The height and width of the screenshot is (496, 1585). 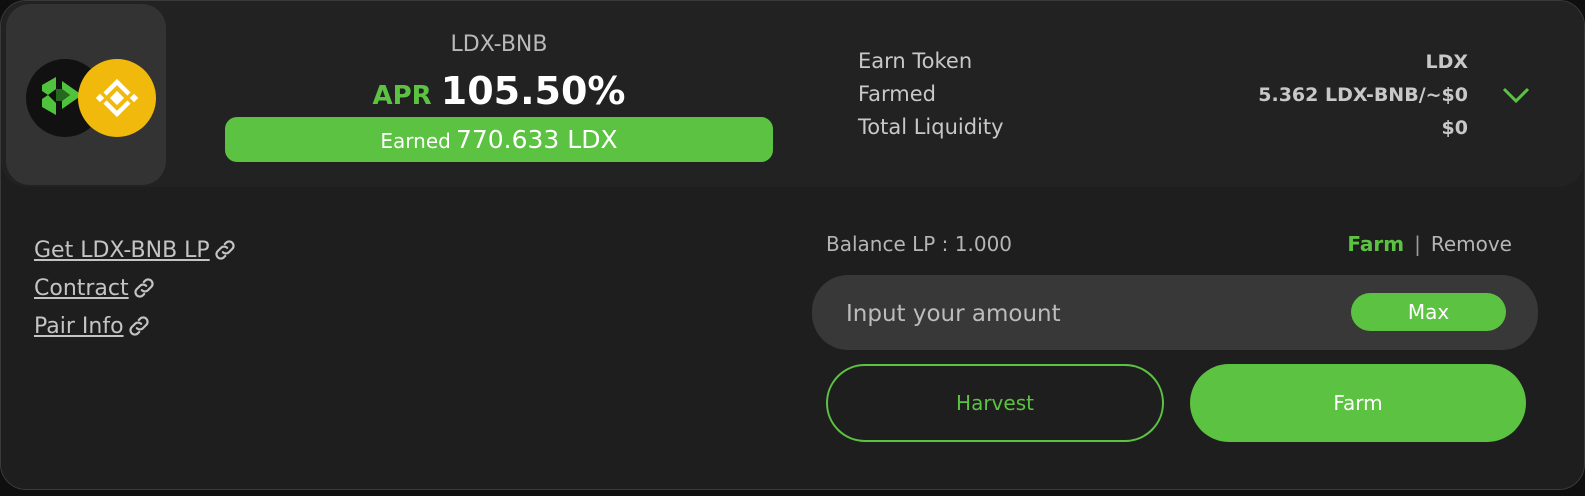 What do you see at coordinates (499, 44) in the screenshot?
I see `pair-name: LDX-BNB` at bounding box center [499, 44].